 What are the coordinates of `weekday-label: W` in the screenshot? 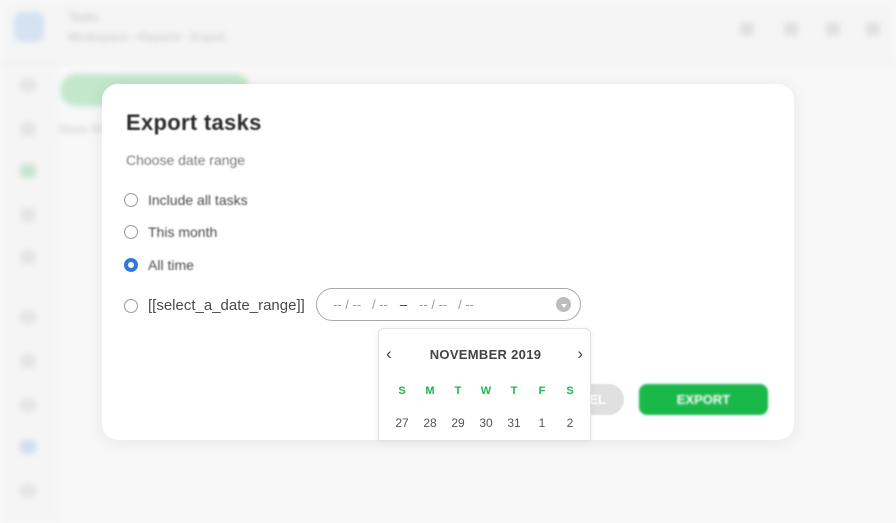 It's located at (486, 391).